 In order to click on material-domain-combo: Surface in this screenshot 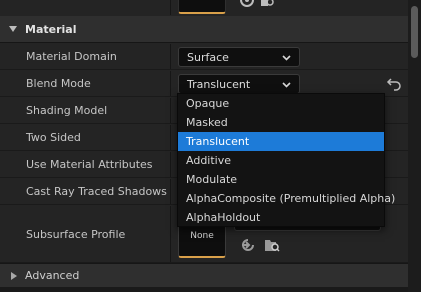, I will do `click(239, 57)`.